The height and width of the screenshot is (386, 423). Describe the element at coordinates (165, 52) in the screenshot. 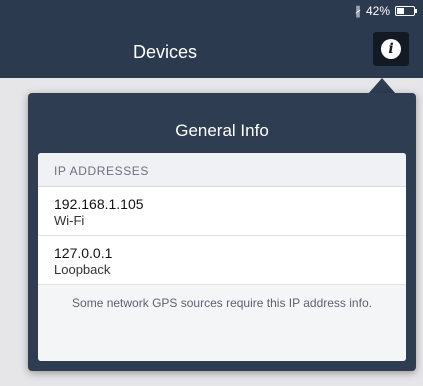

I see `page-title: Devices` at that location.